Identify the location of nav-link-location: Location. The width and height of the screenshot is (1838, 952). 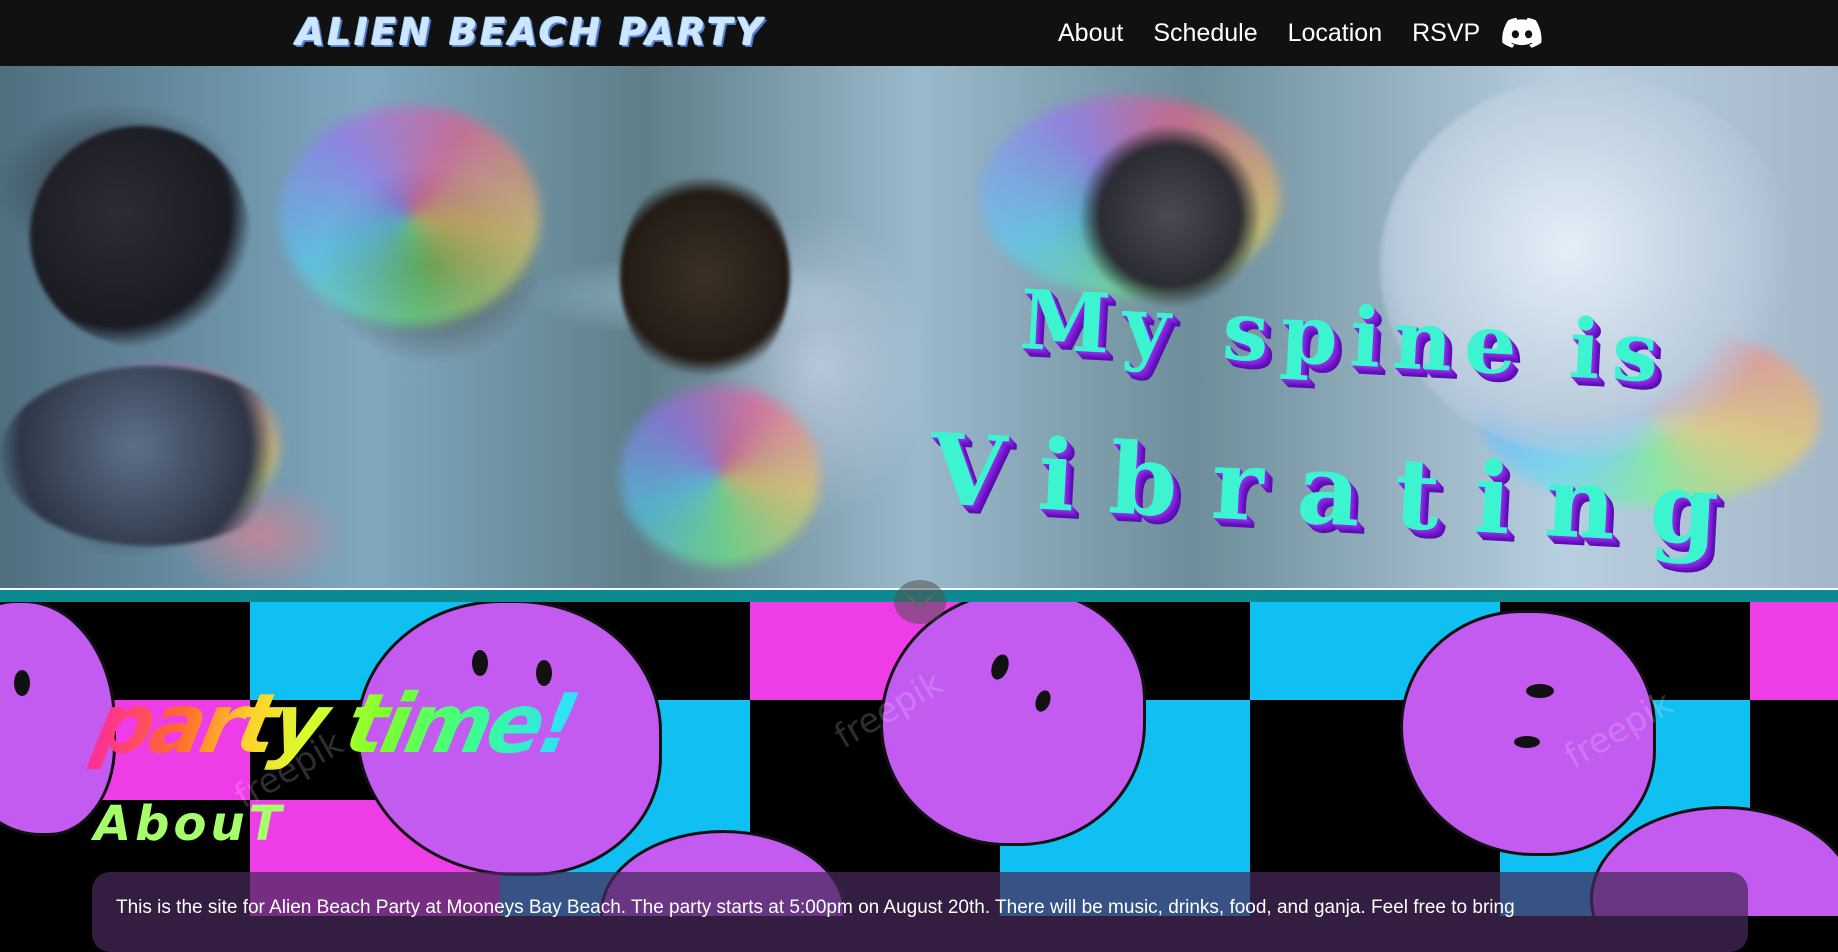
(1335, 33).